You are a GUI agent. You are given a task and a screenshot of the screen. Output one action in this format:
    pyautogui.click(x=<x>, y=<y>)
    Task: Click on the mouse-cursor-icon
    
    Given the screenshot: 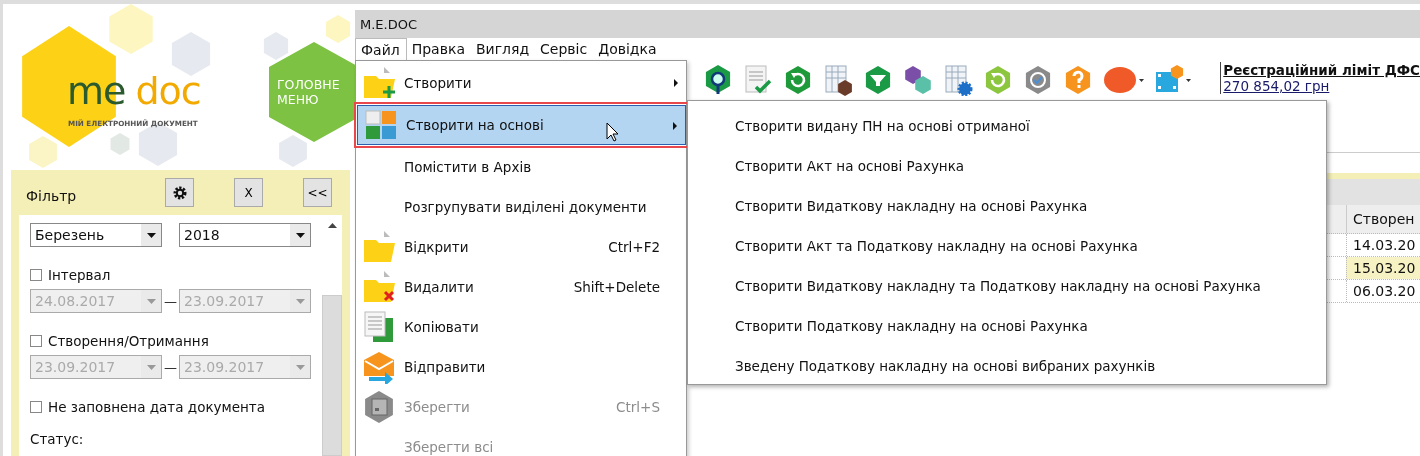 What is the action you would take?
    pyautogui.click(x=612, y=132)
    